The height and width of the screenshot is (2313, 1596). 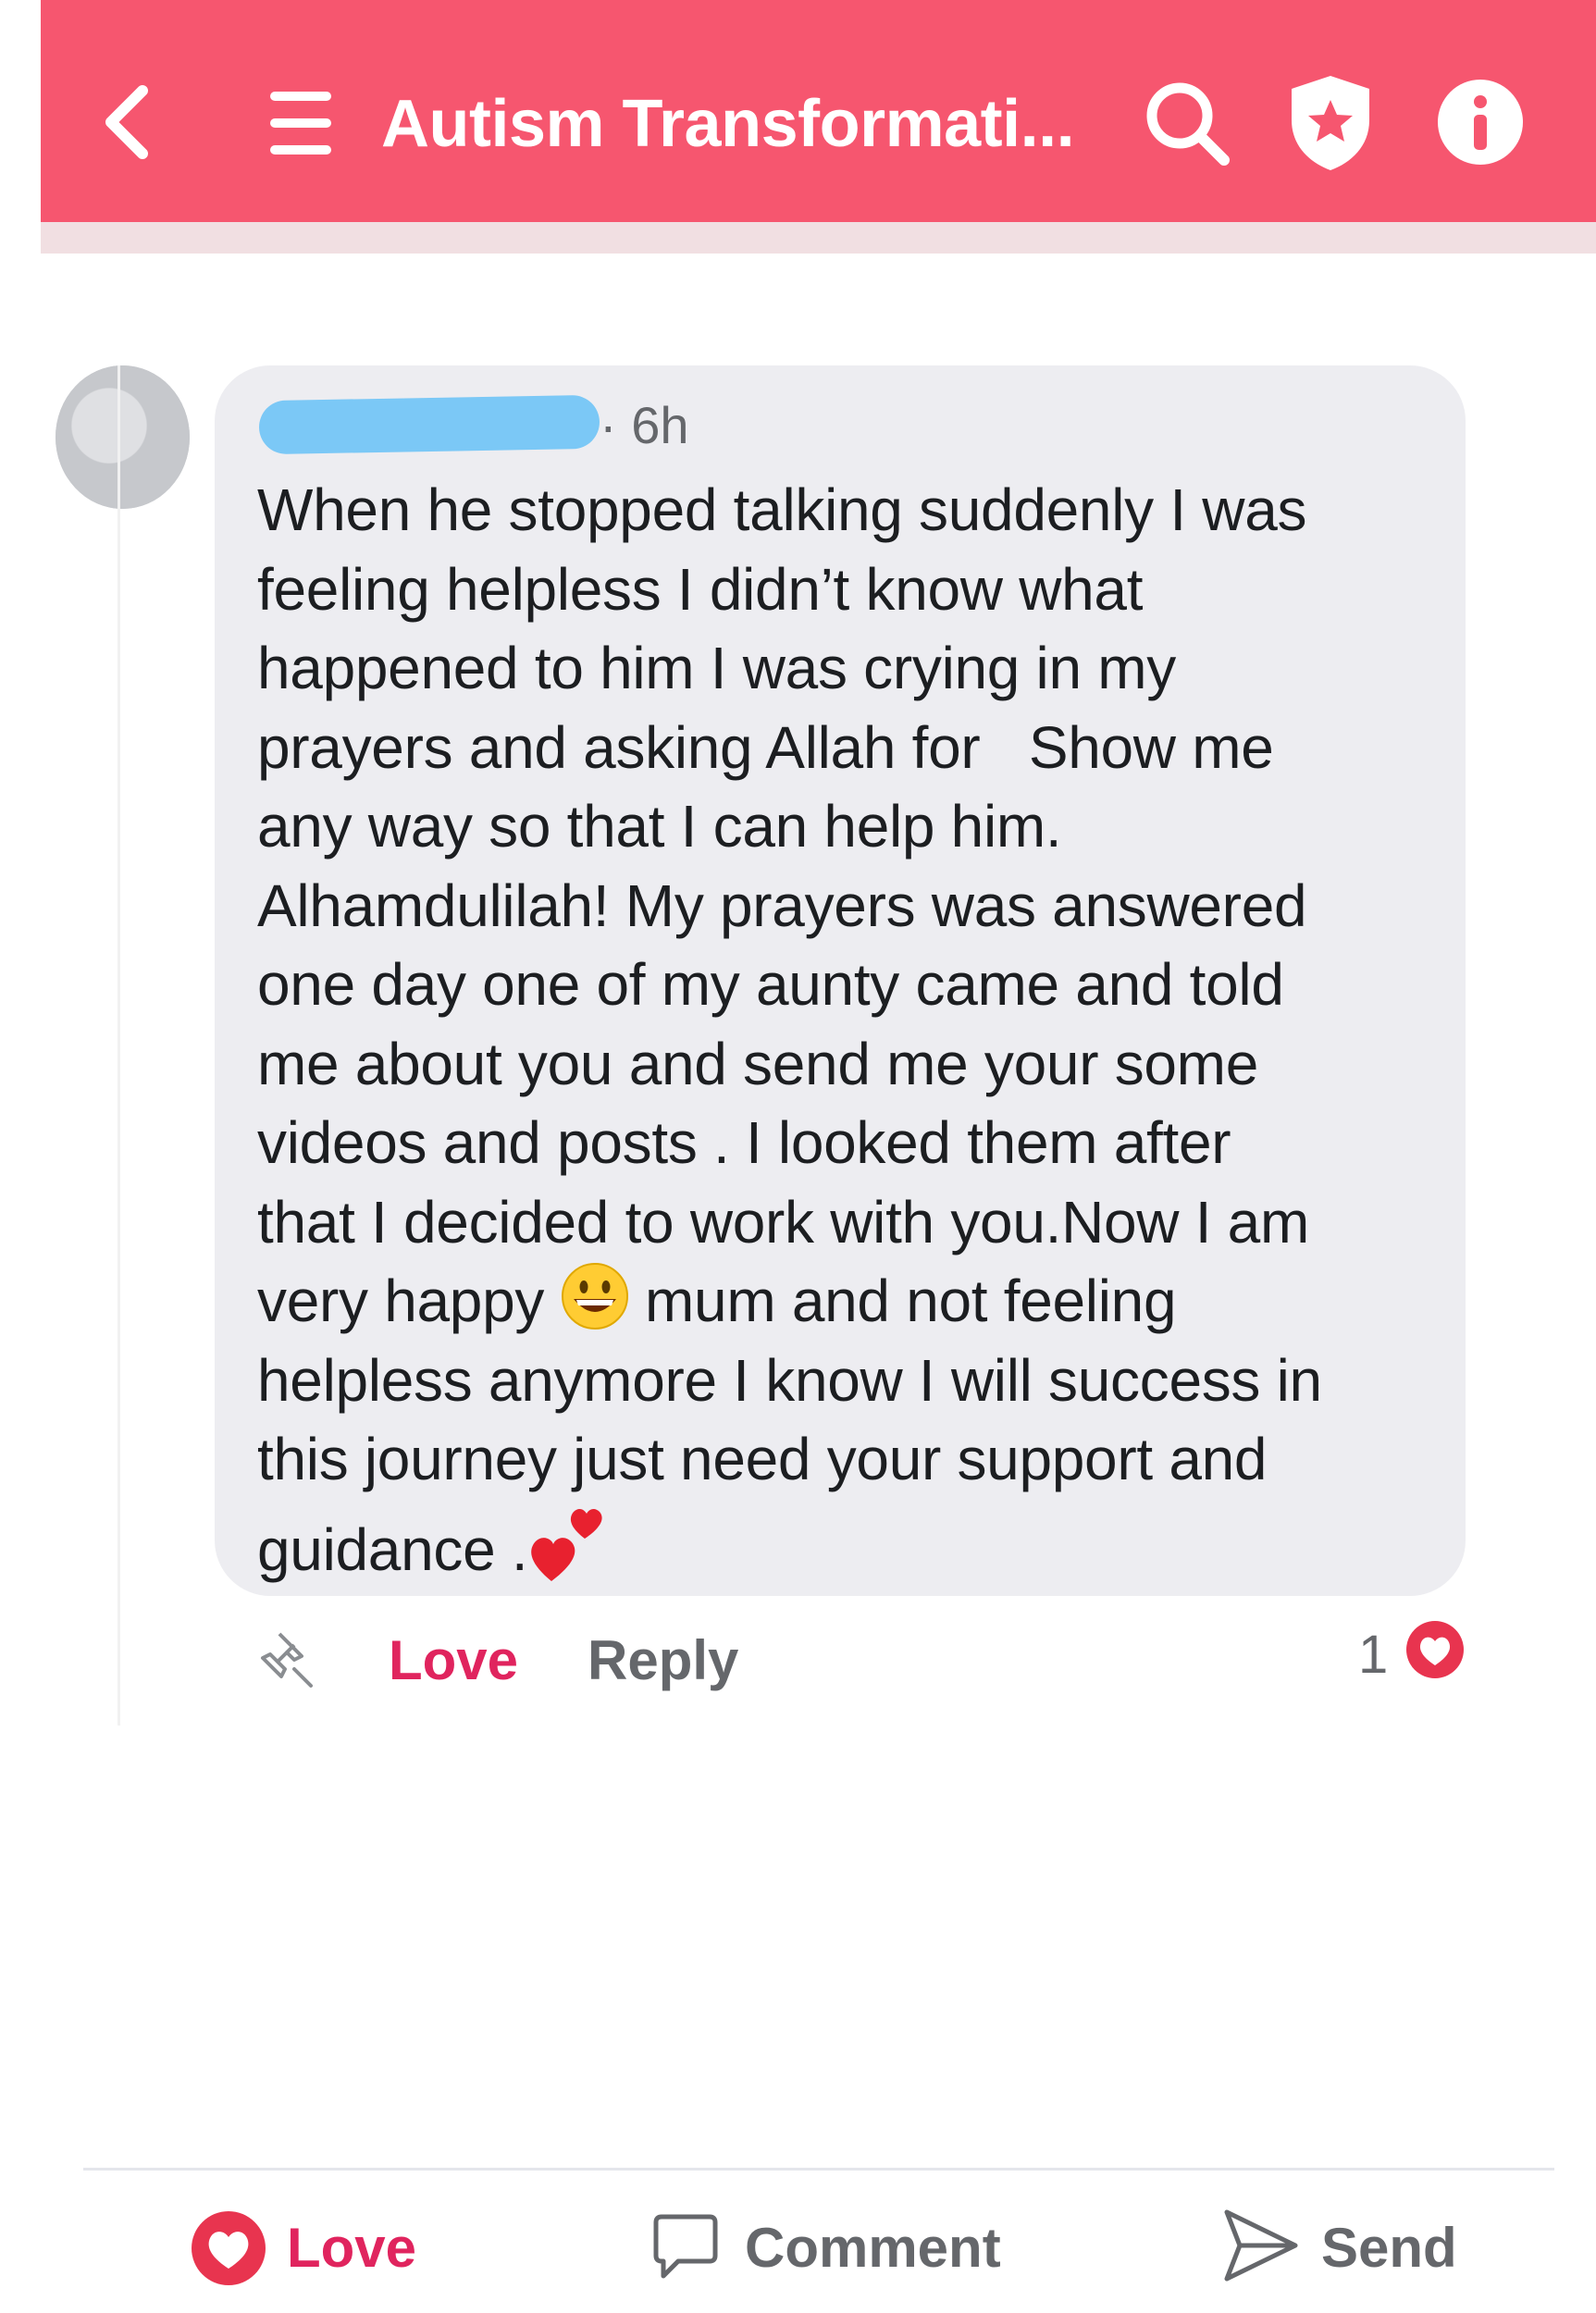 What do you see at coordinates (717, 668) in the screenshot?
I see `comment-line: happened to him I was crying in my` at bounding box center [717, 668].